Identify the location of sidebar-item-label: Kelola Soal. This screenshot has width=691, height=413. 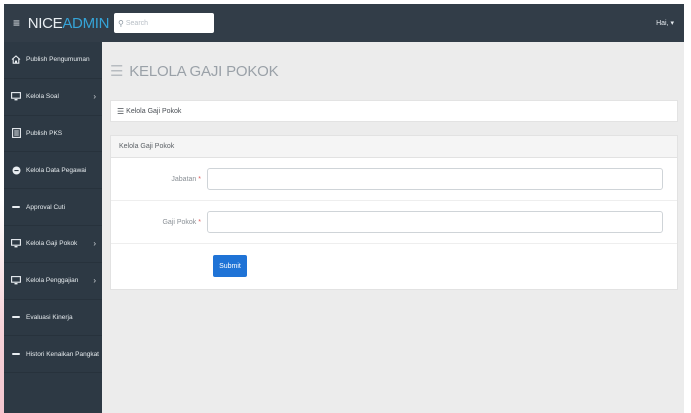
(42, 97).